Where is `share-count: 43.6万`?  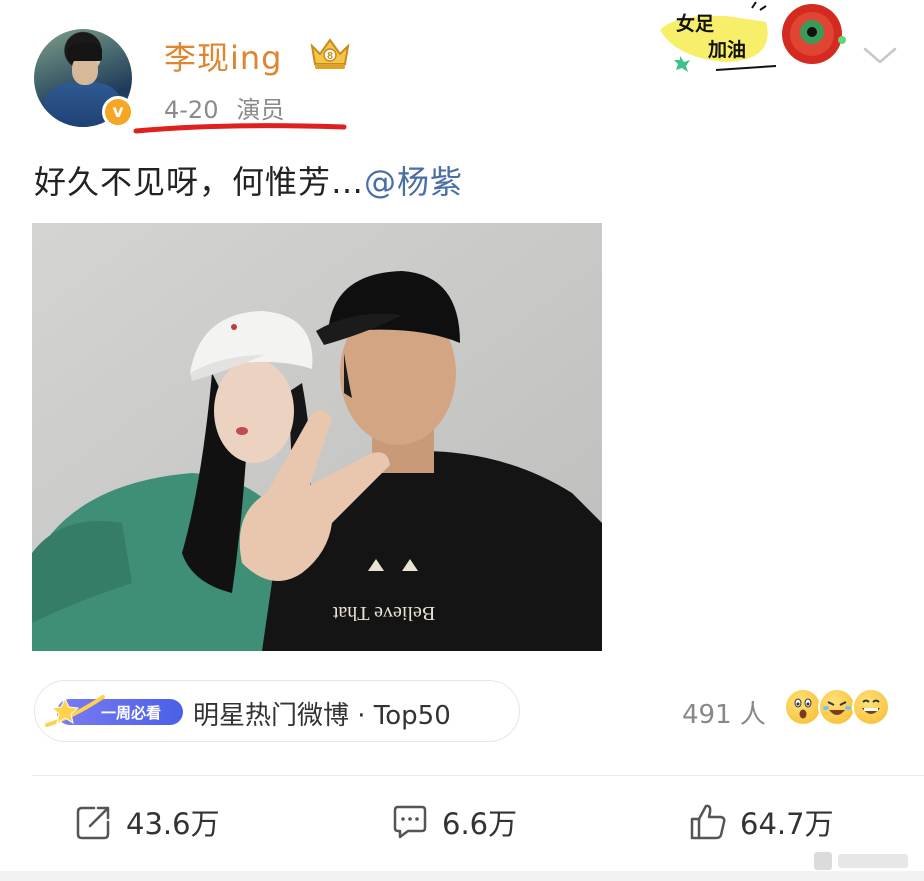
share-count: 43.6万 is located at coordinates (173, 824).